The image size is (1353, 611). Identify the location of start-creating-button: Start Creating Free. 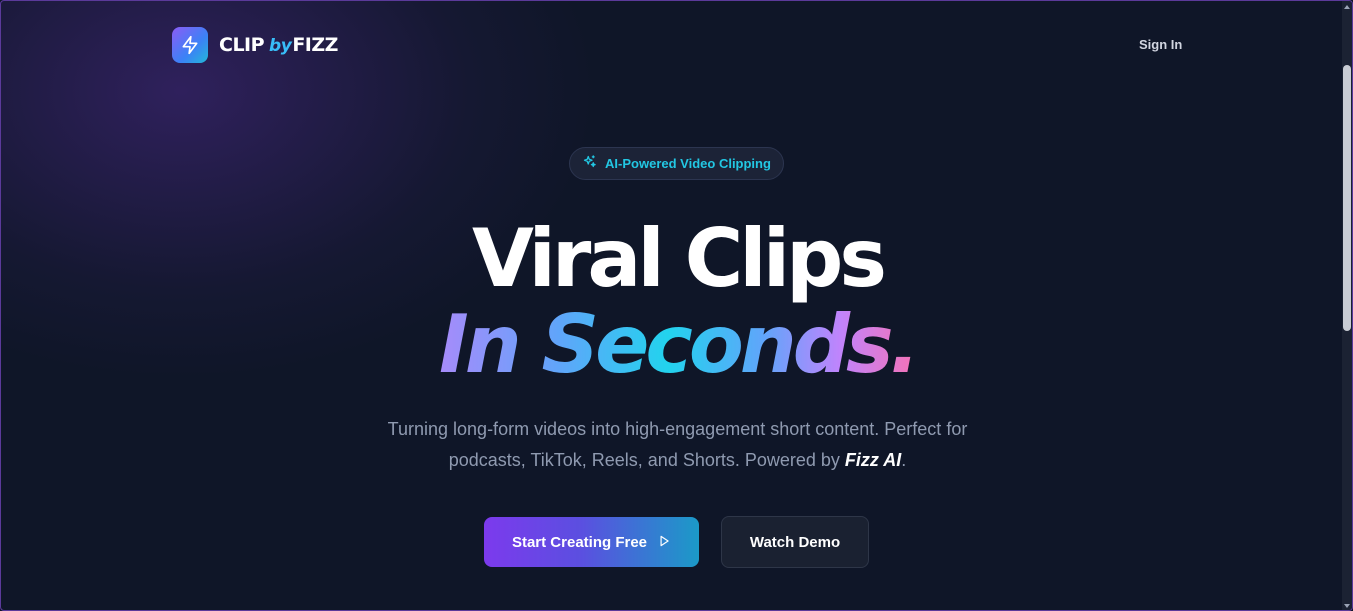
(591, 542).